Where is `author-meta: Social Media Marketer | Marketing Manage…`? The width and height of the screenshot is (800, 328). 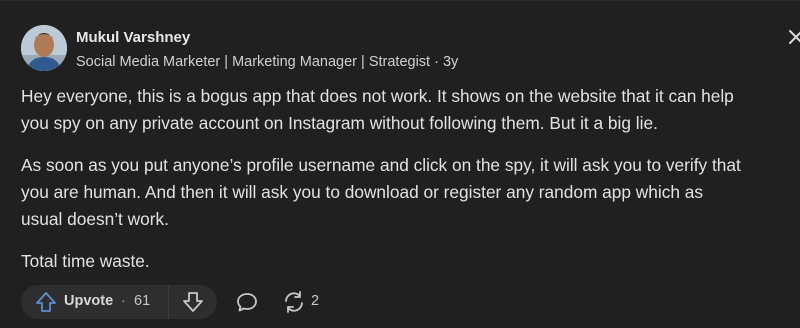 author-meta: Social Media Marketer | Marketing Manage… is located at coordinates (267, 62).